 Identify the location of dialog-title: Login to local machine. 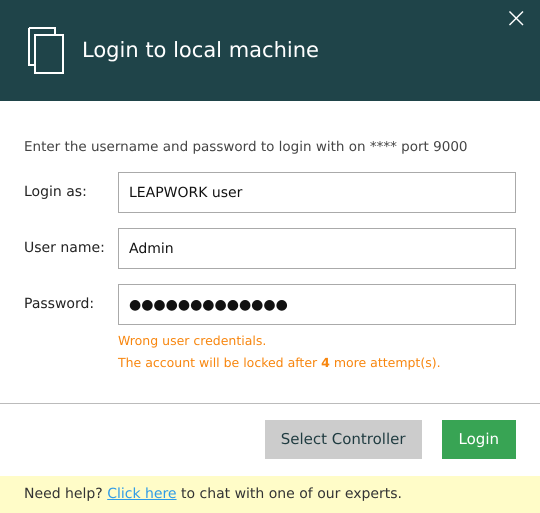
(200, 50).